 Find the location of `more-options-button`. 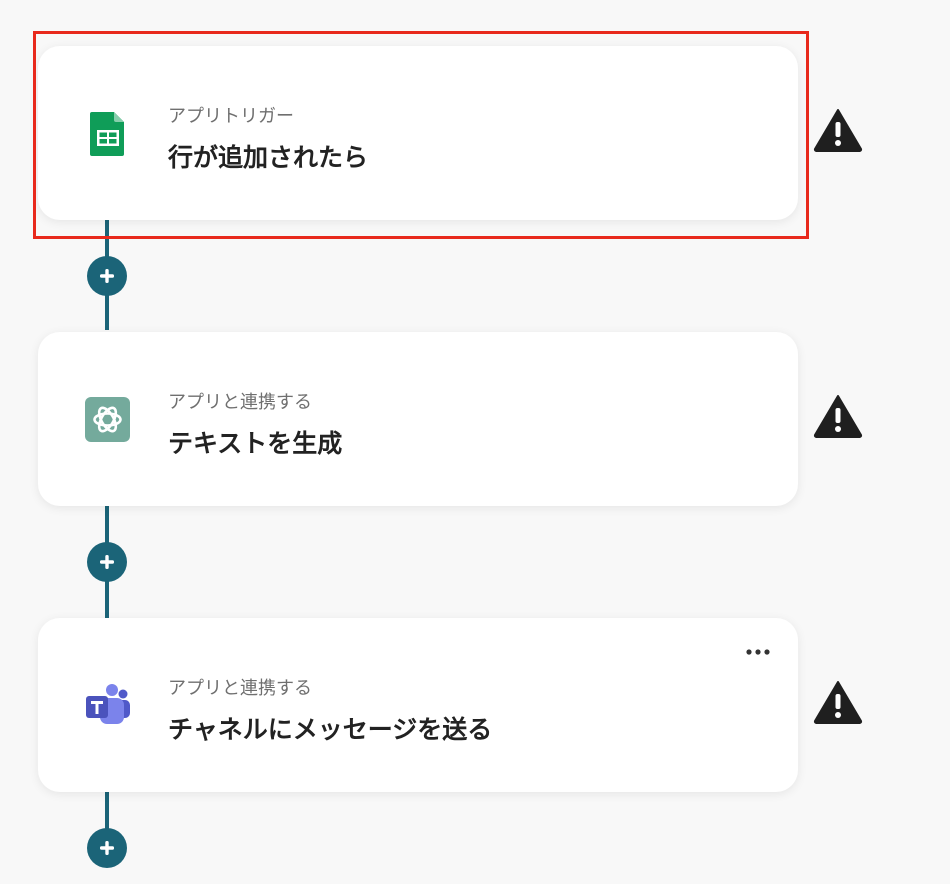

more-options-button is located at coordinates (758, 652).